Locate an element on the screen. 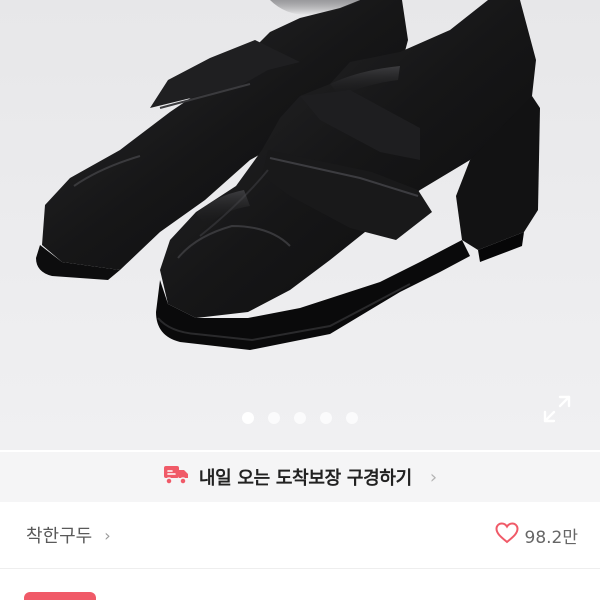 This screenshot has height=600, width=600. heart-icon is located at coordinates (506, 535).